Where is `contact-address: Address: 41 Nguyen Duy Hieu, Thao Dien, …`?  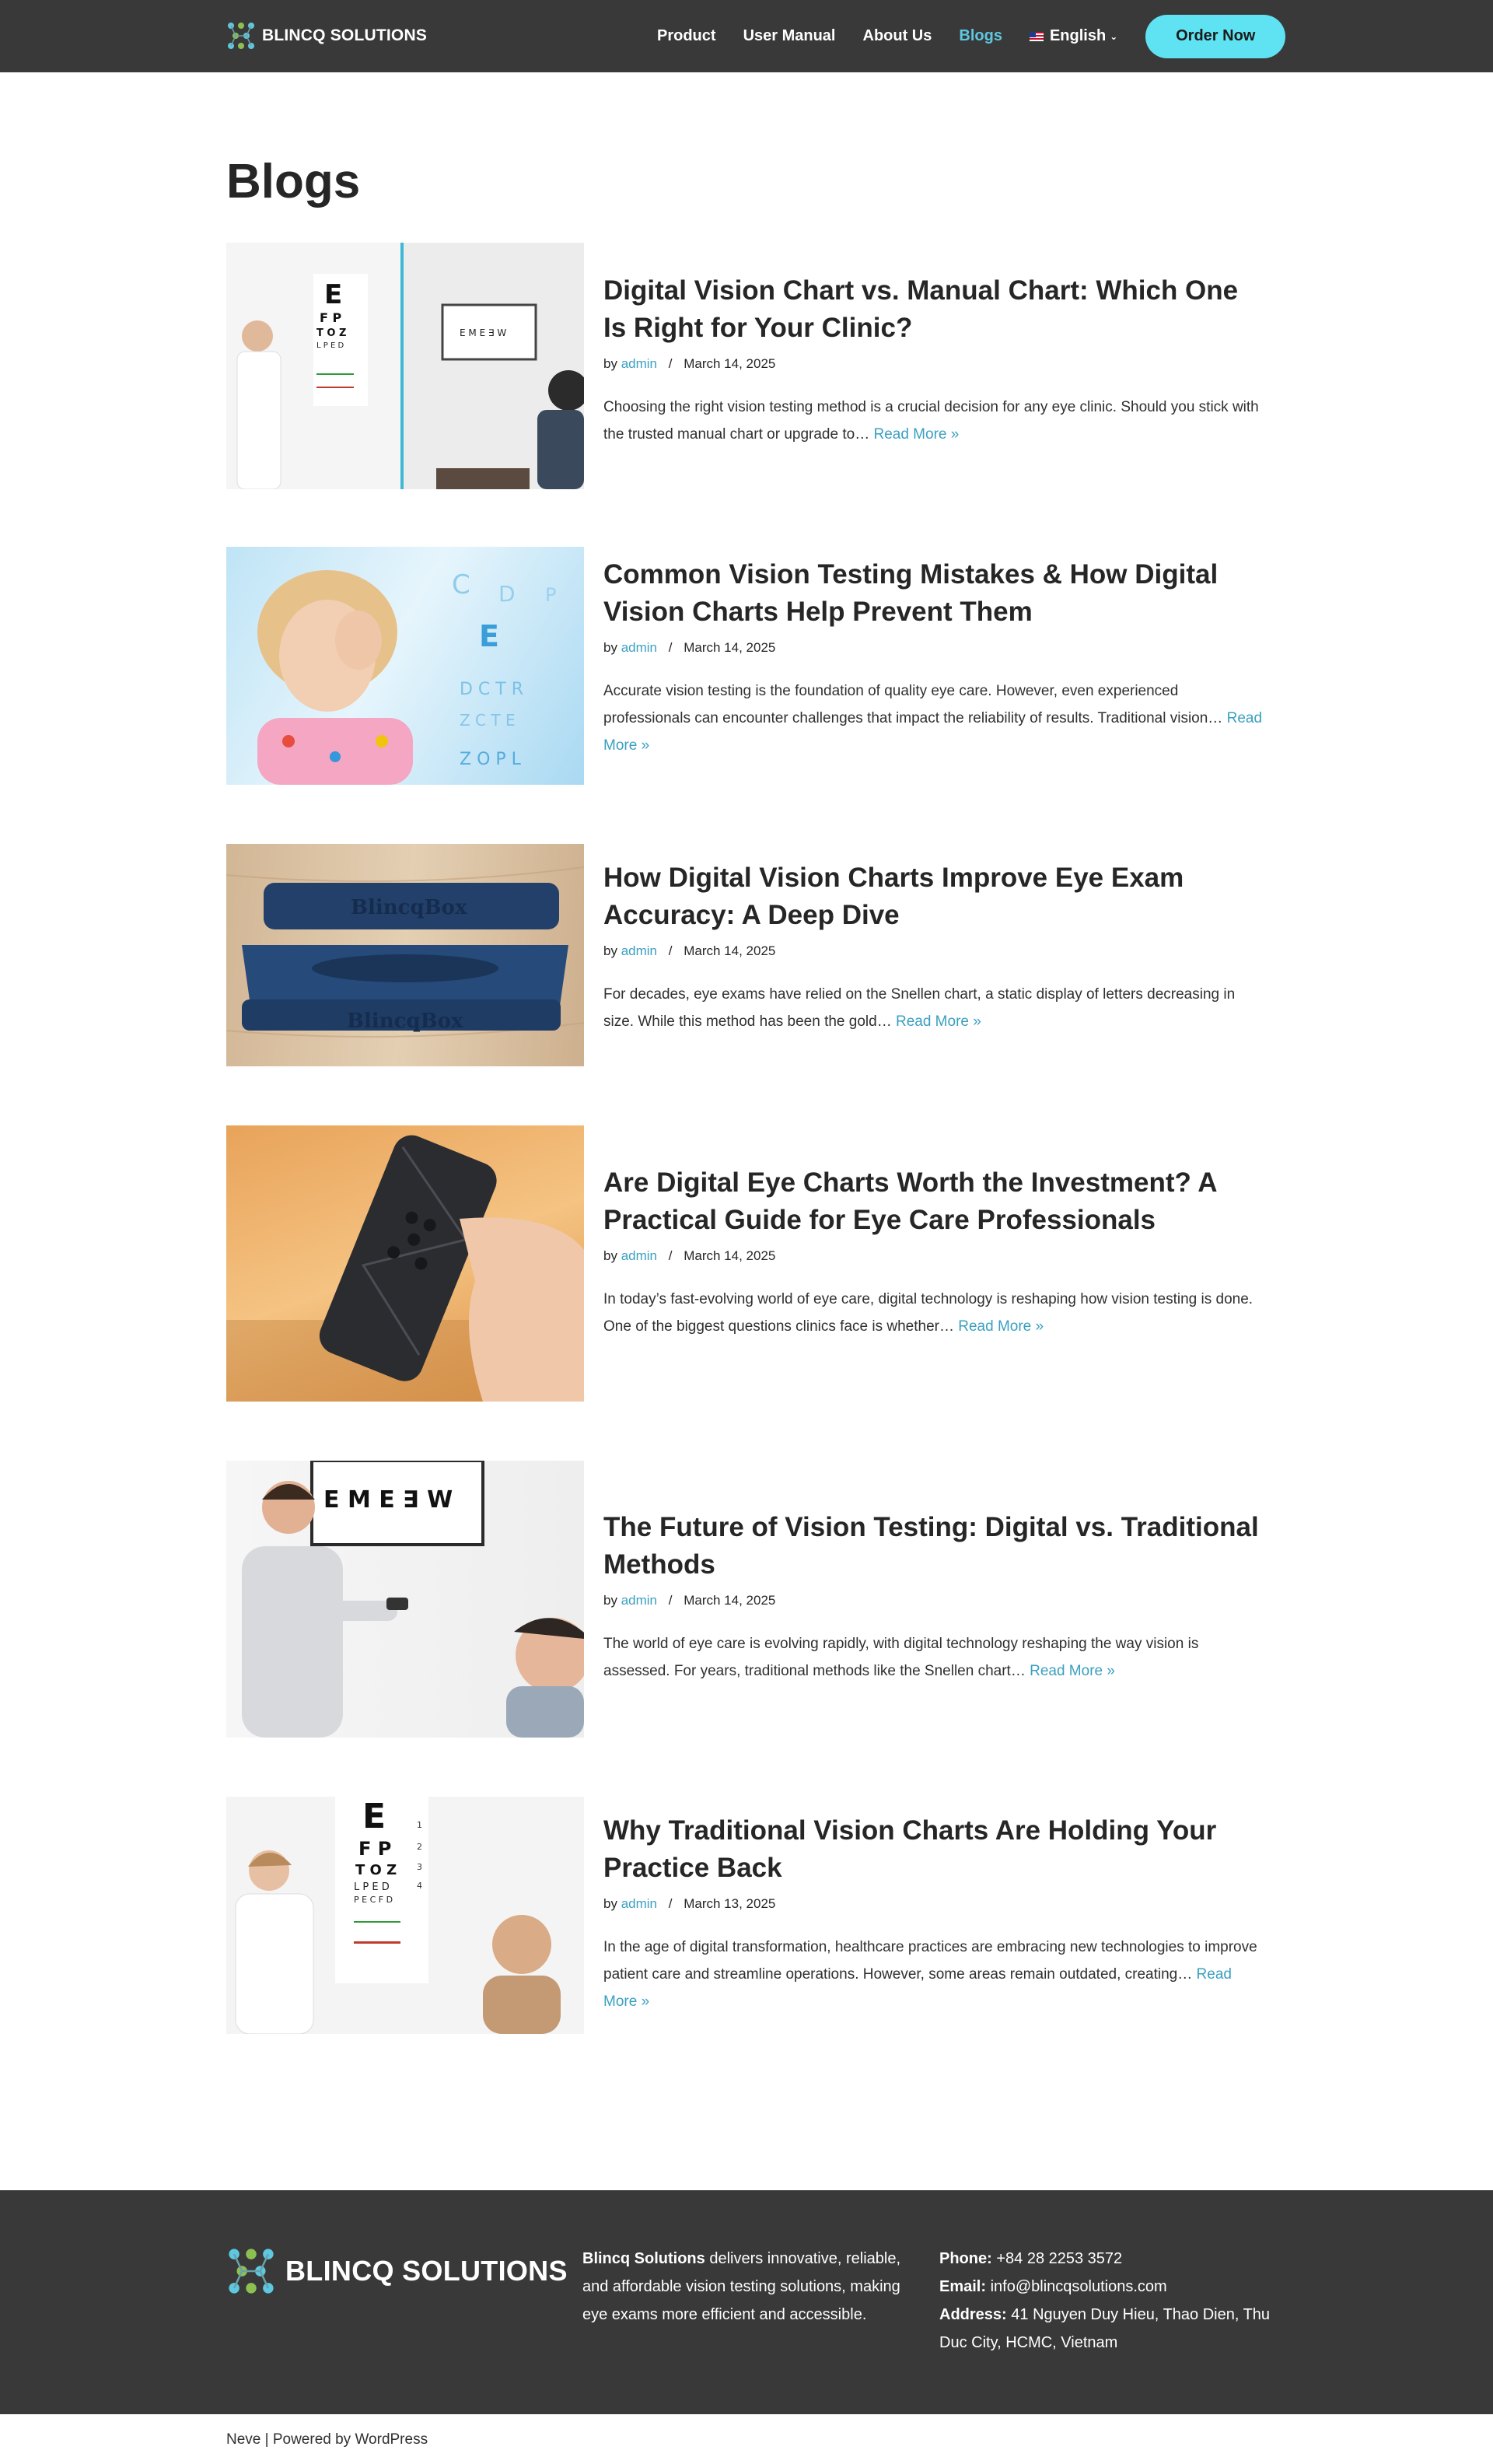 contact-address: Address: 41 Nguyen Duy Hieu, Thao Dien, … is located at coordinates (1106, 2329).